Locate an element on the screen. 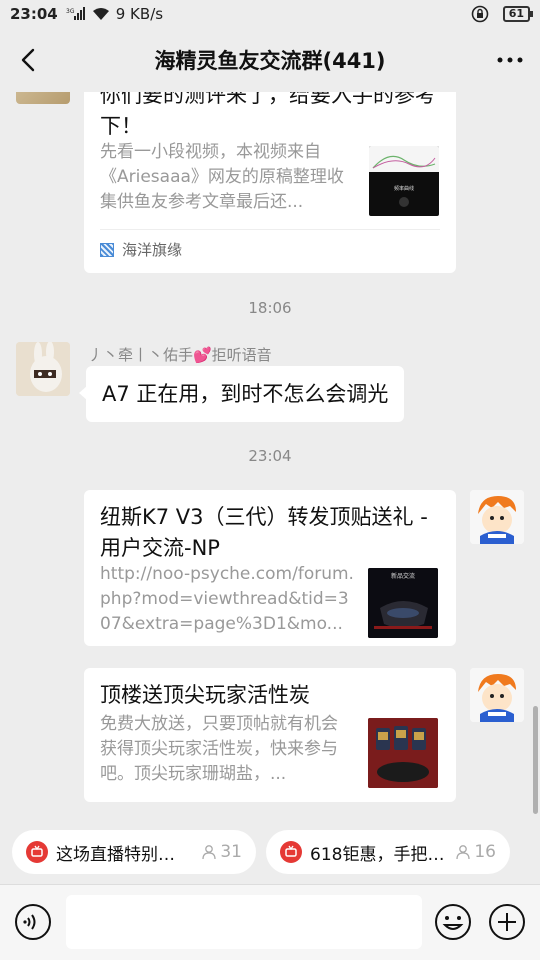 This screenshot has width=540, height=960. live-item: 这场直播特别… 31 is located at coordinates (134, 852).